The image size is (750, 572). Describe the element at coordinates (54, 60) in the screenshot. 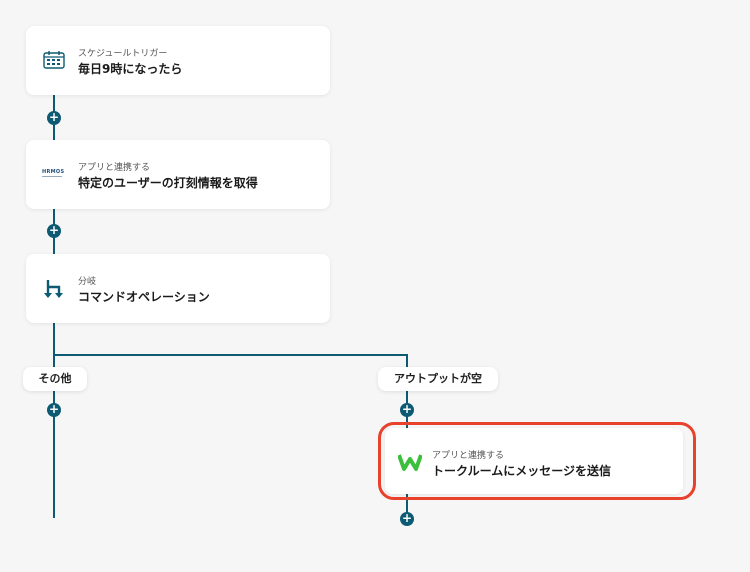

I see `schedule-trigger-icon` at that location.